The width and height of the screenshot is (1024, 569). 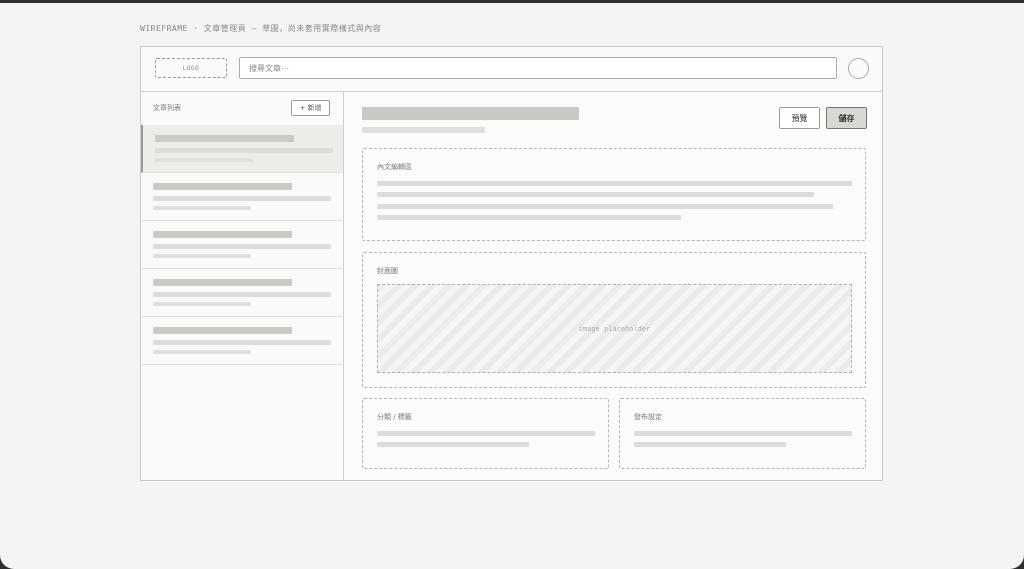 I want to click on article-subtitle-placeholder, so click(x=423, y=130).